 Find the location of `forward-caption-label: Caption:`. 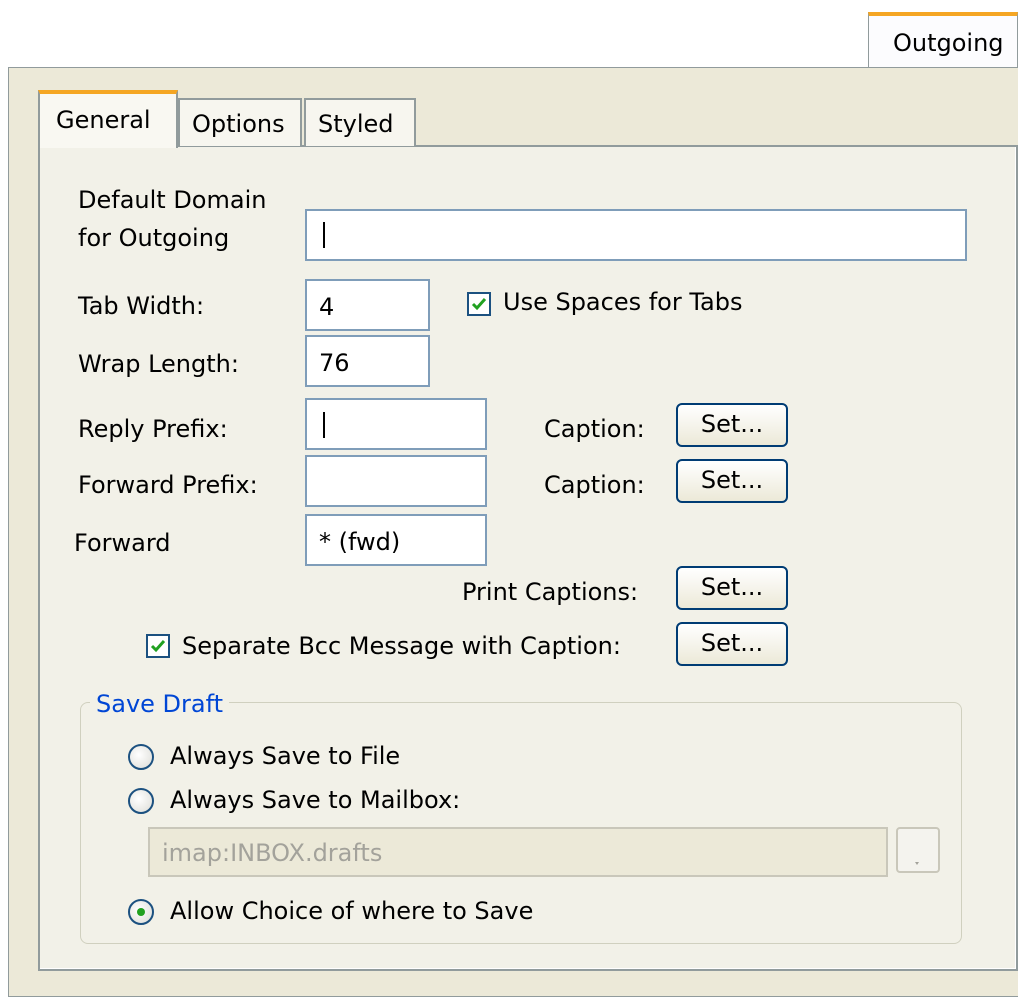

forward-caption-label: Caption: is located at coordinates (594, 485).